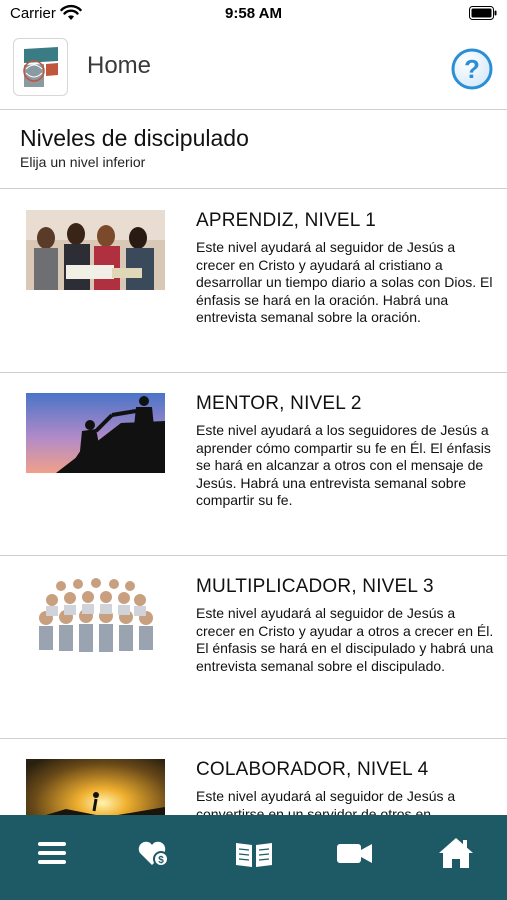 The width and height of the screenshot is (507, 900). I want to click on tab-home, so click(456, 853).